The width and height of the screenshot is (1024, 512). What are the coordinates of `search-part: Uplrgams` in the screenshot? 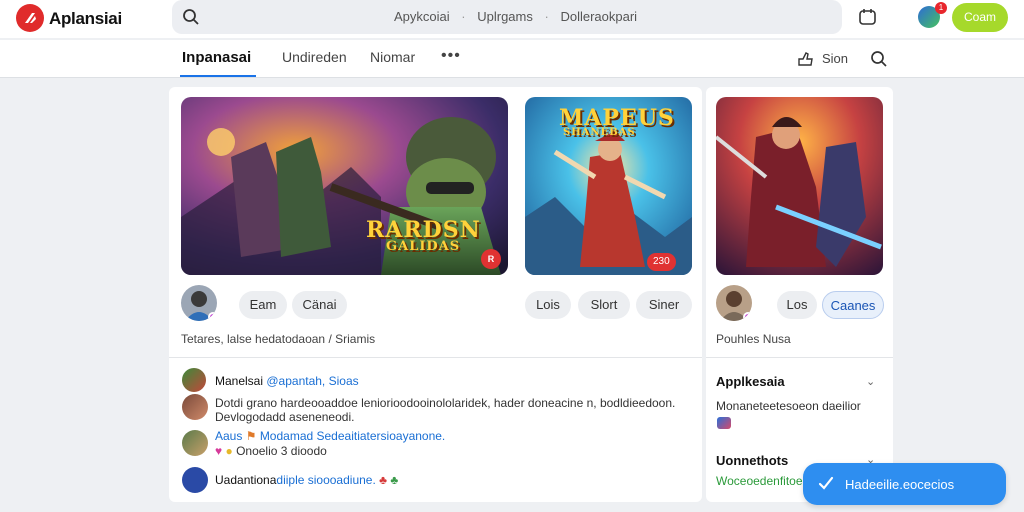 It's located at (505, 16).